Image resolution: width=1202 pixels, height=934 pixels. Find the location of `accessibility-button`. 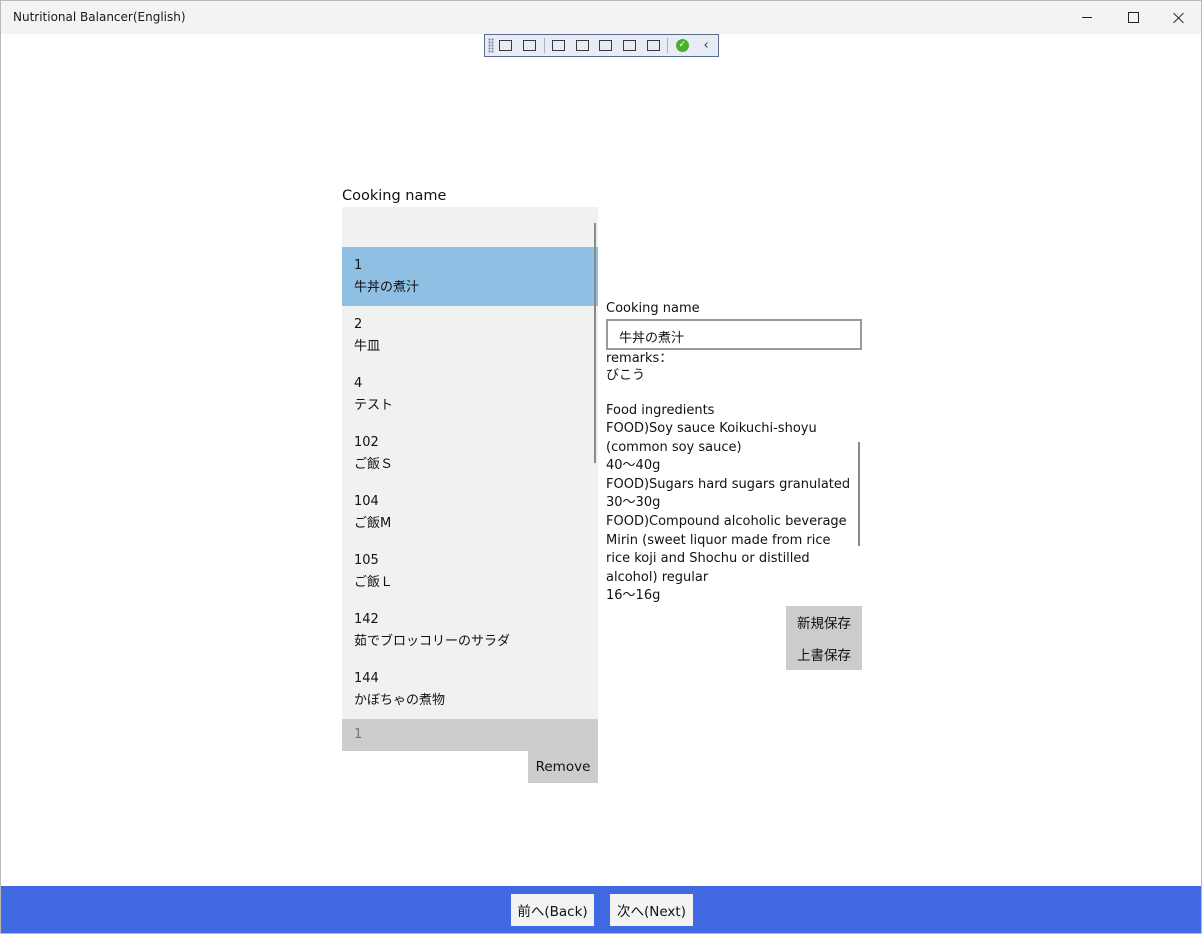

accessibility-button is located at coordinates (654, 45).